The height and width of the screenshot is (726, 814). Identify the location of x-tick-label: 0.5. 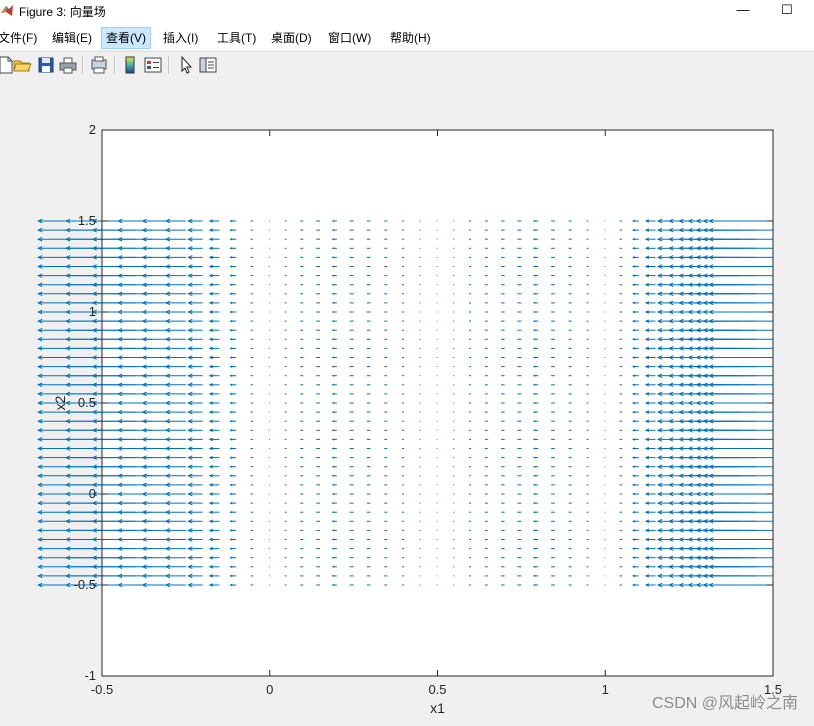
(437, 689).